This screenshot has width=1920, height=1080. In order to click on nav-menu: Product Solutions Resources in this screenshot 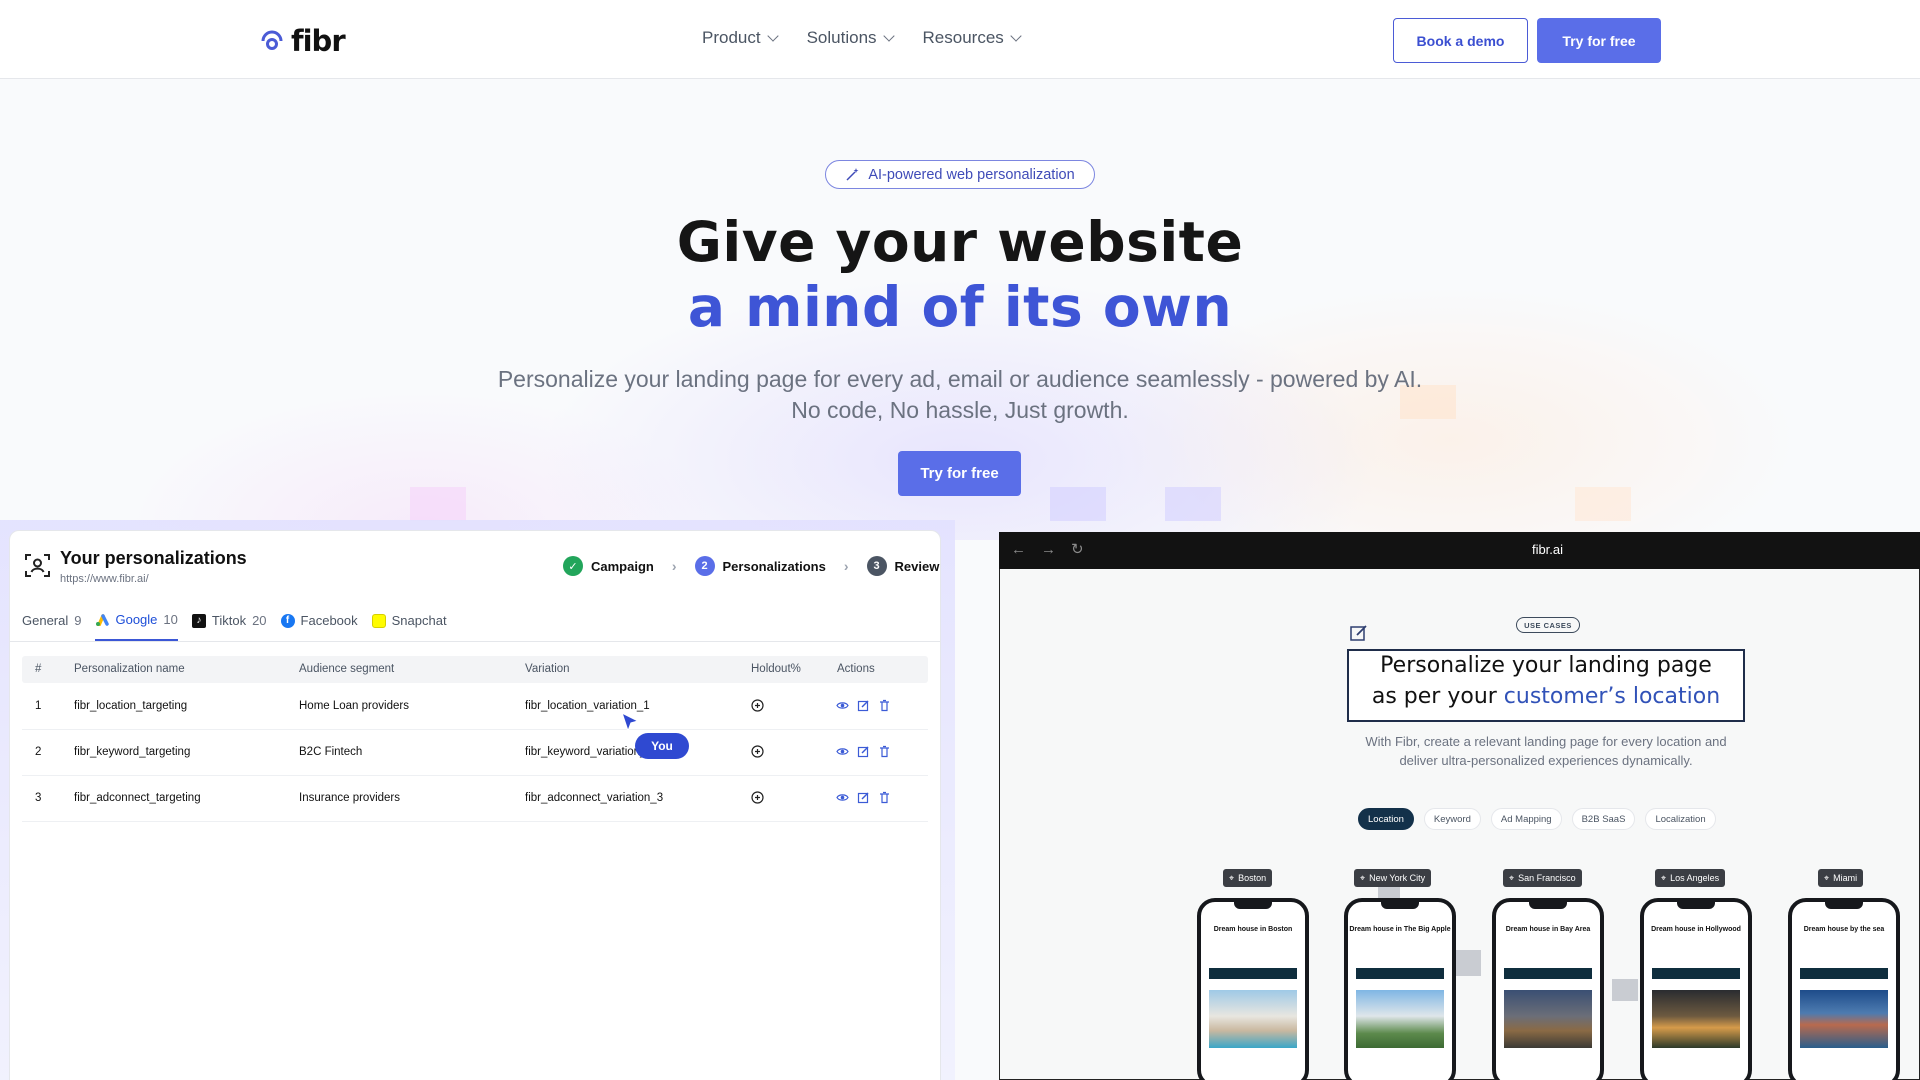, I will do `click(862, 38)`.